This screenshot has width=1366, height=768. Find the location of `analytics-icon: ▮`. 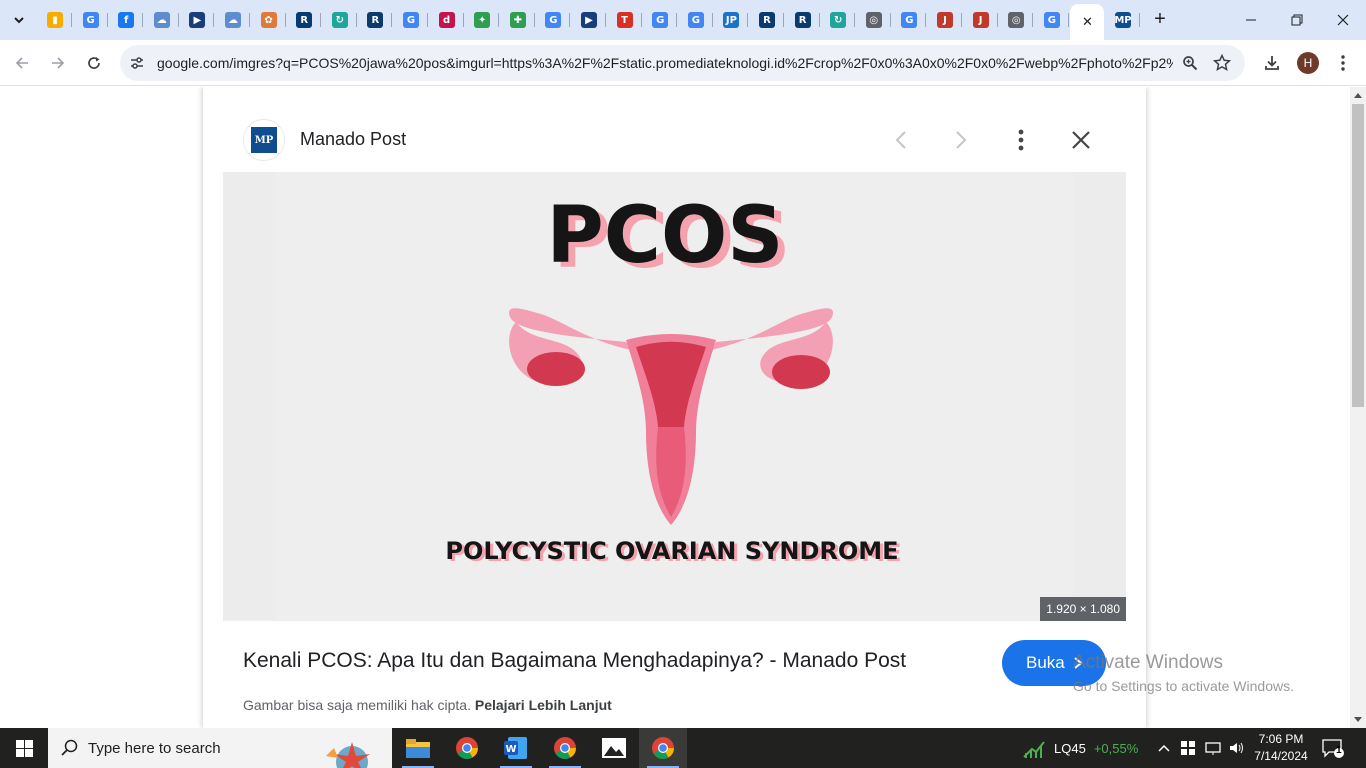

analytics-icon: ▮ is located at coordinates (55, 20).